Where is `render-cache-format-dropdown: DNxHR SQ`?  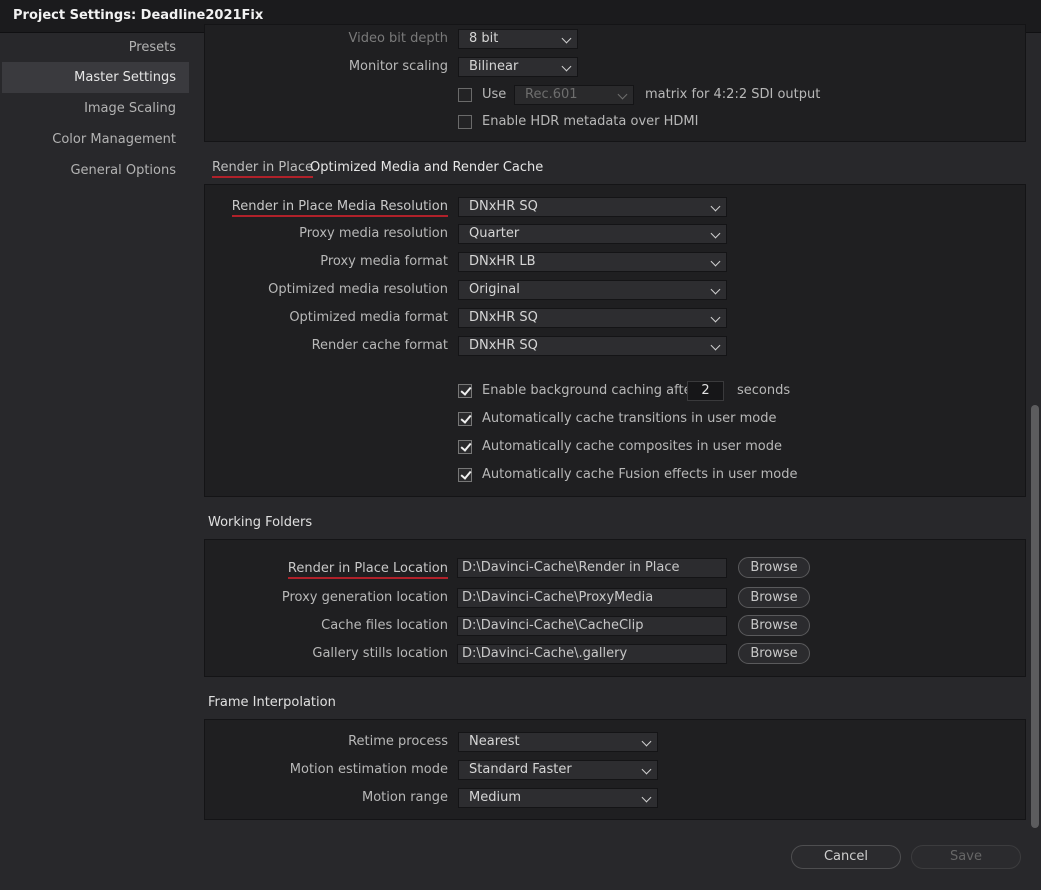
render-cache-format-dropdown: DNxHR SQ is located at coordinates (592, 346).